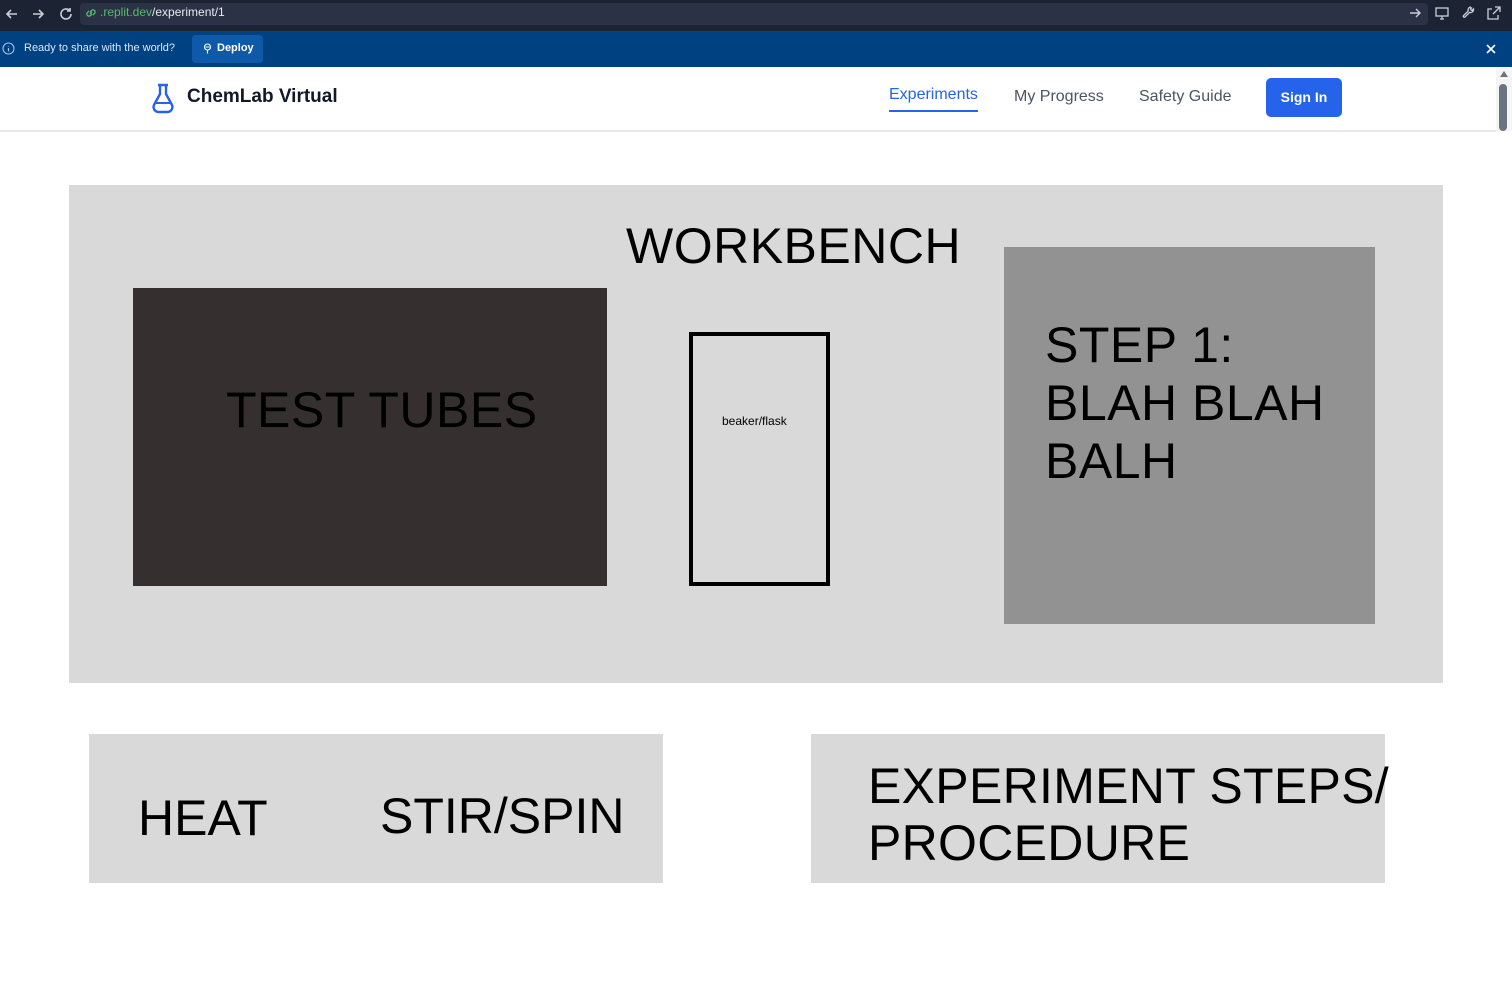  I want to click on external-link-icon, so click(1494, 13).